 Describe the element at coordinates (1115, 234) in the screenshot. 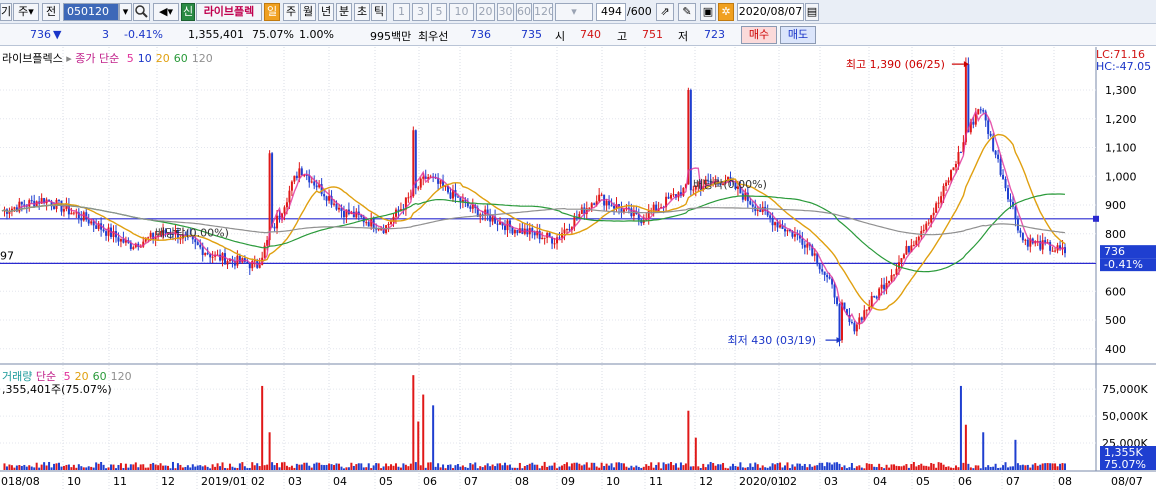

I see `price-tick-label: 800` at that location.